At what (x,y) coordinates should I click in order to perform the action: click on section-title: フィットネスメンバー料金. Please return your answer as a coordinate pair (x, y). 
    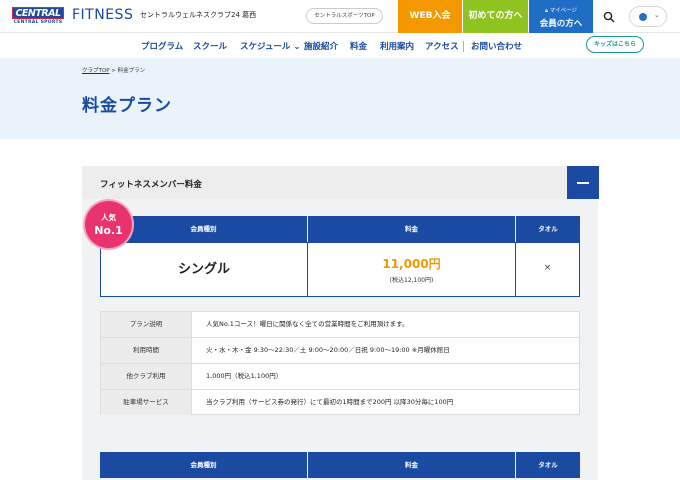
    Looking at the image, I should click on (151, 185).